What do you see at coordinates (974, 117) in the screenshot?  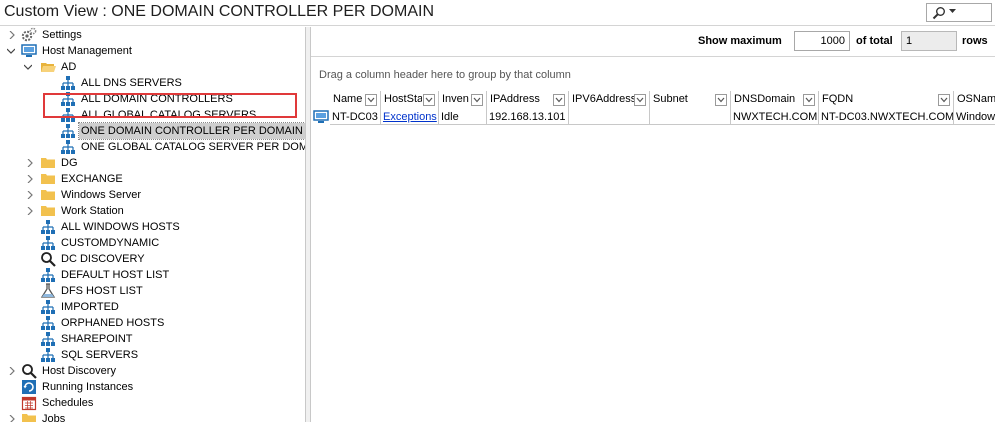 I see `cell-osname: Window` at bounding box center [974, 117].